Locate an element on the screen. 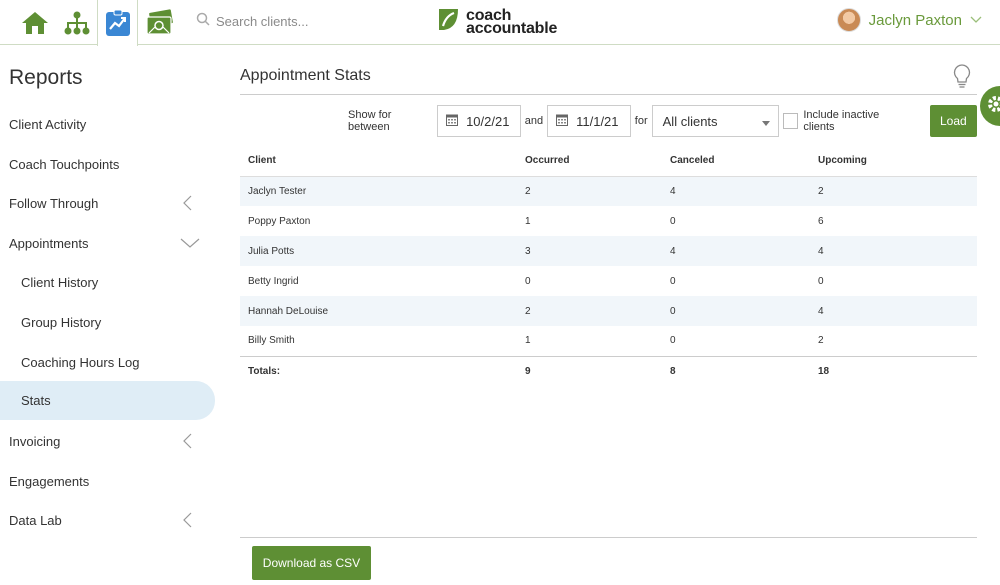 This screenshot has width=1000, height=585. money-icon is located at coordinates (159, 22).